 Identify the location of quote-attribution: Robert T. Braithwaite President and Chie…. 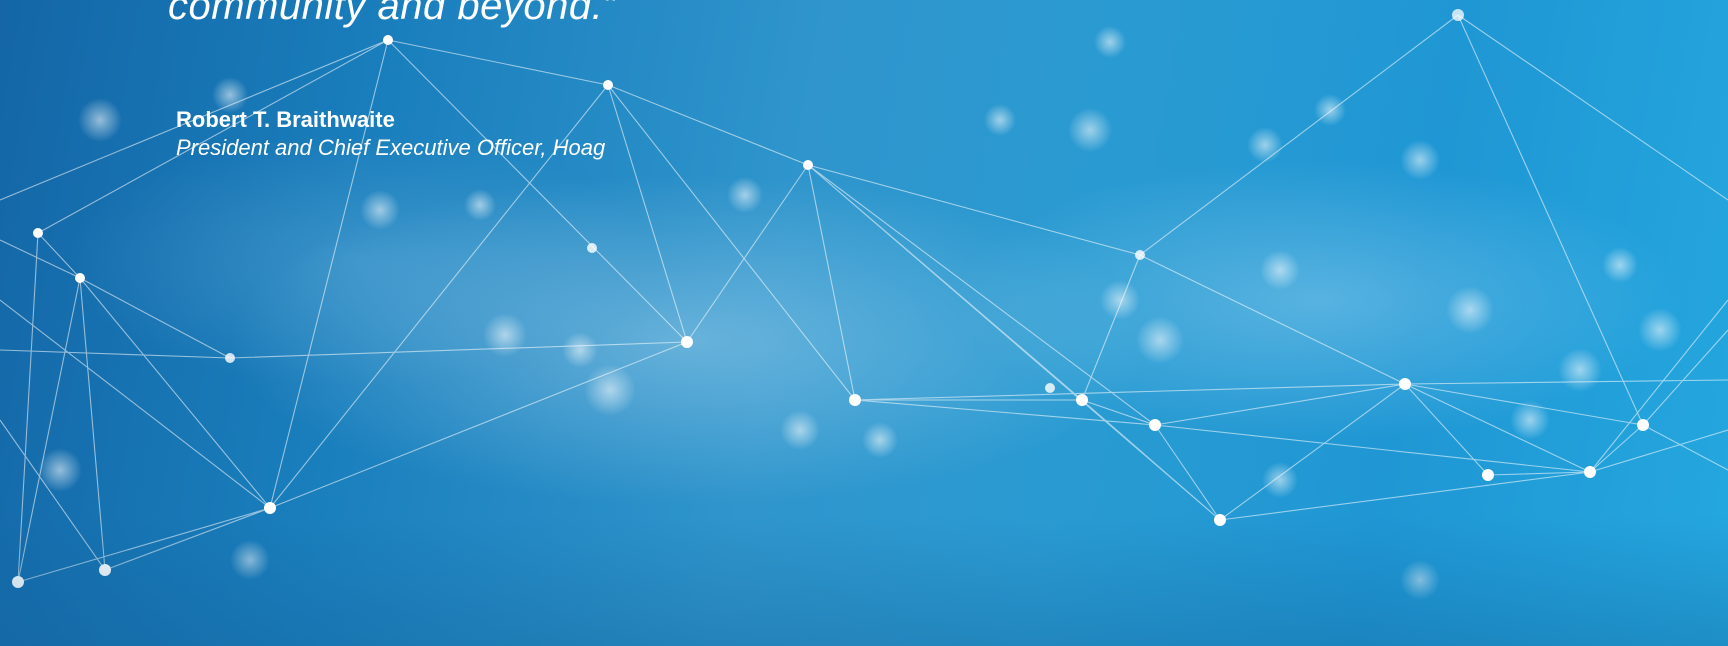
(390, 134).